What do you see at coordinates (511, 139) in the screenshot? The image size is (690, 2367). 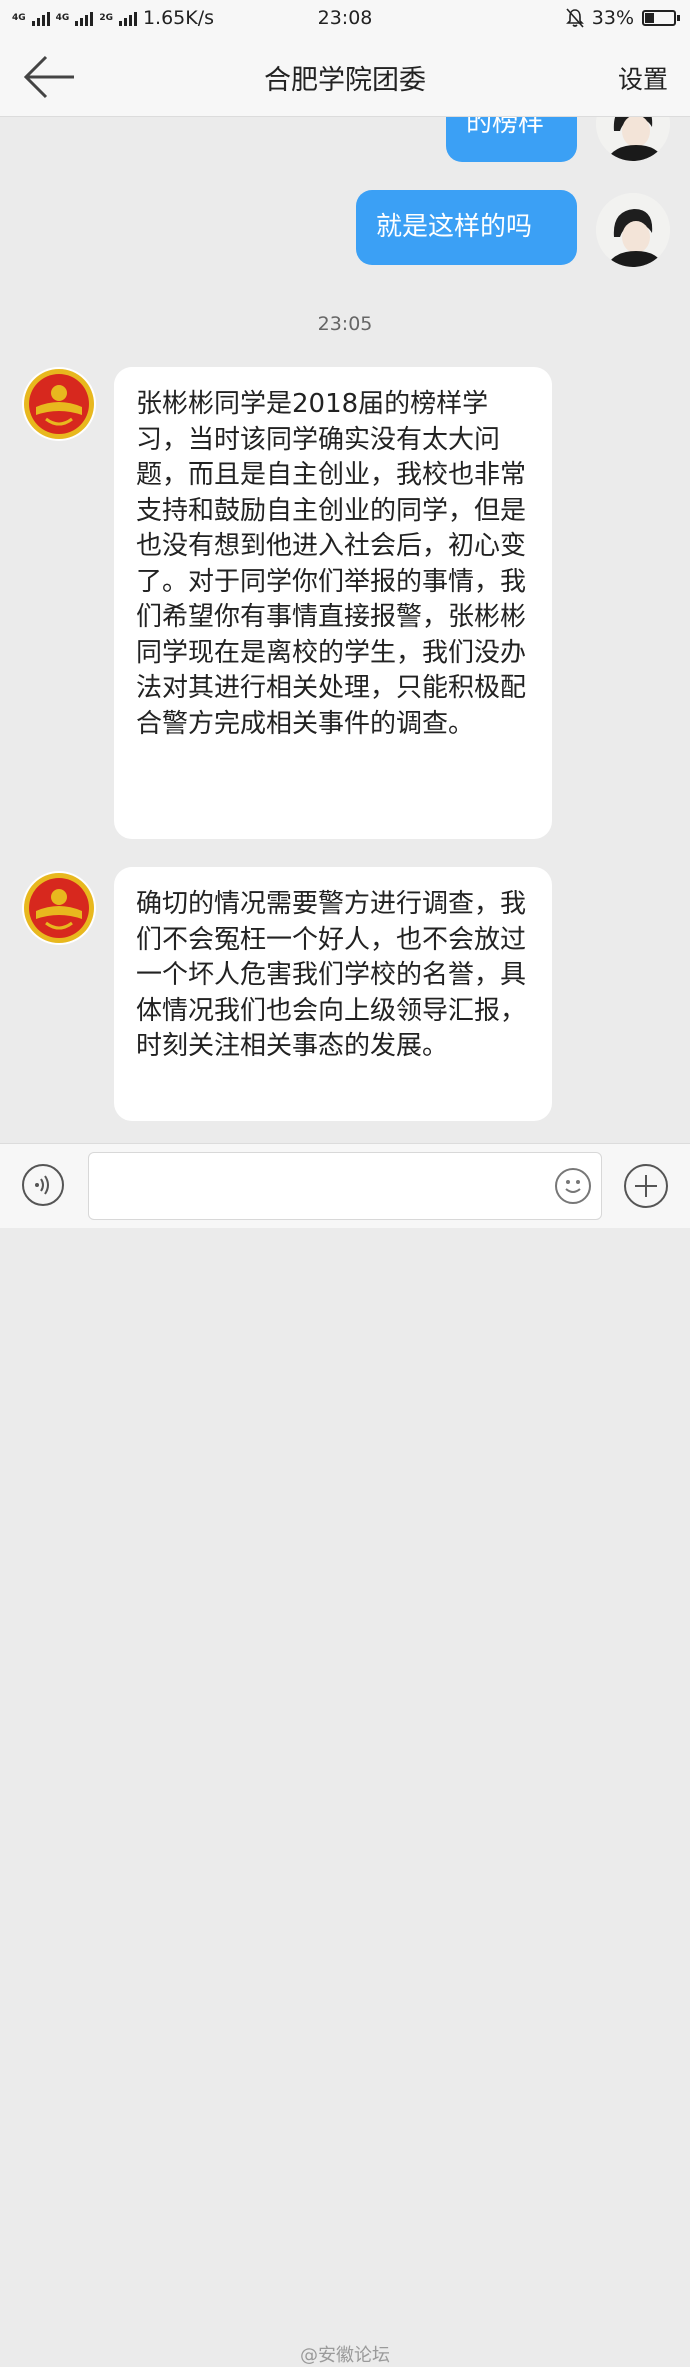 I see `outgoing-message-1: 的榜样` at bounding box center [511, 139].